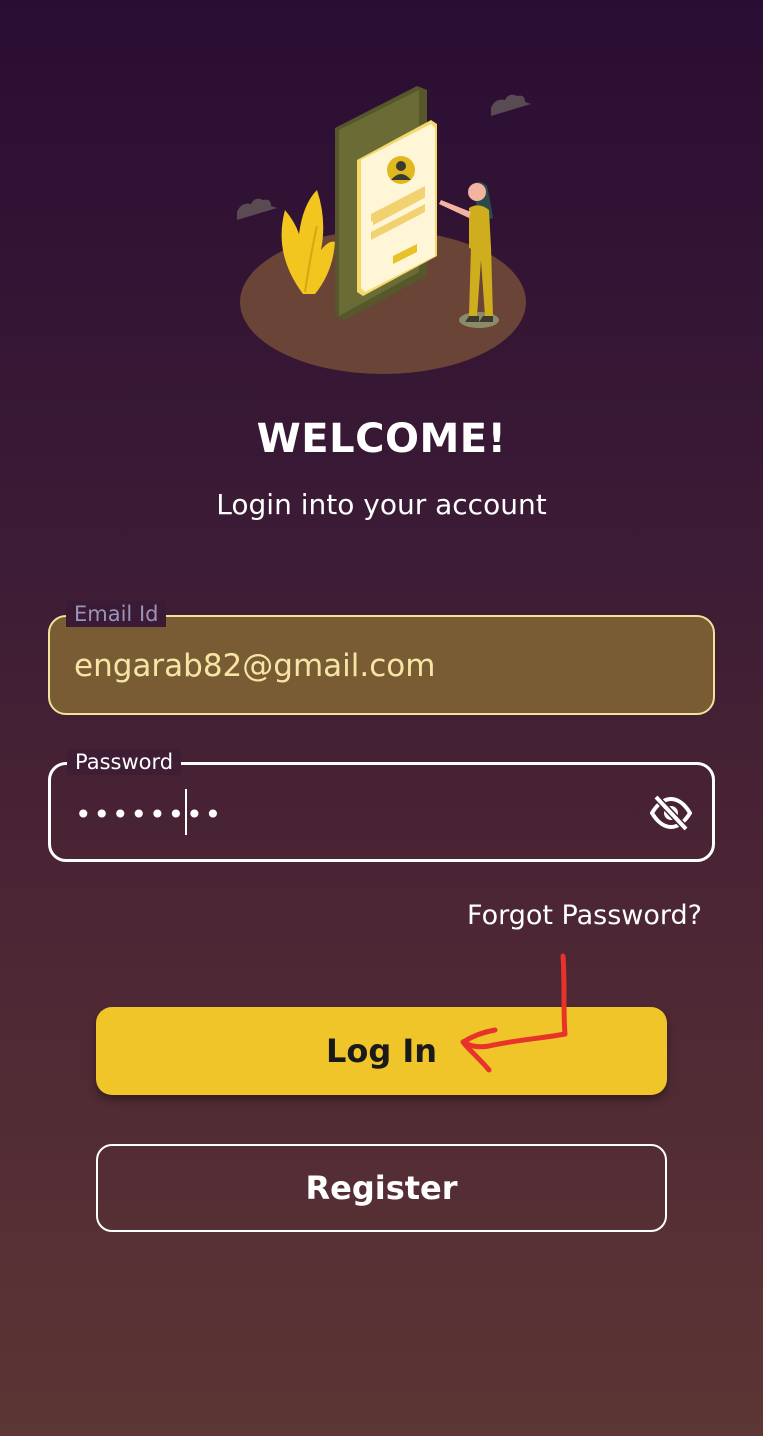 The width and height of the screenshot is (763, 1436). Describe the element at coordinates (385, 230) in the screenshot. I see `login-illustration` at that location.